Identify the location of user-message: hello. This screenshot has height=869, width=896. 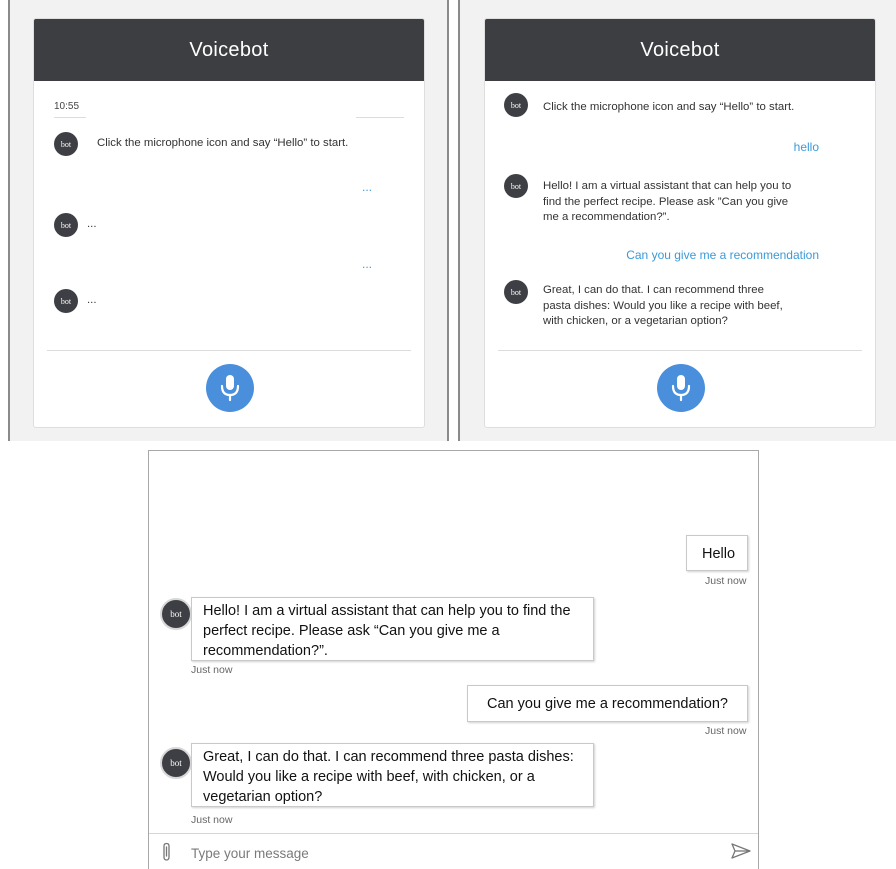
(806, 147).